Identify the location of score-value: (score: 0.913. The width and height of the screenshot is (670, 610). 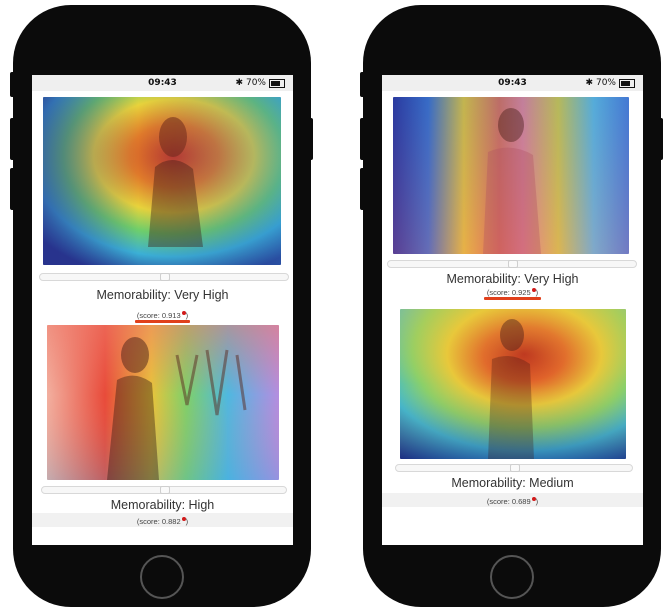
(158, 315).